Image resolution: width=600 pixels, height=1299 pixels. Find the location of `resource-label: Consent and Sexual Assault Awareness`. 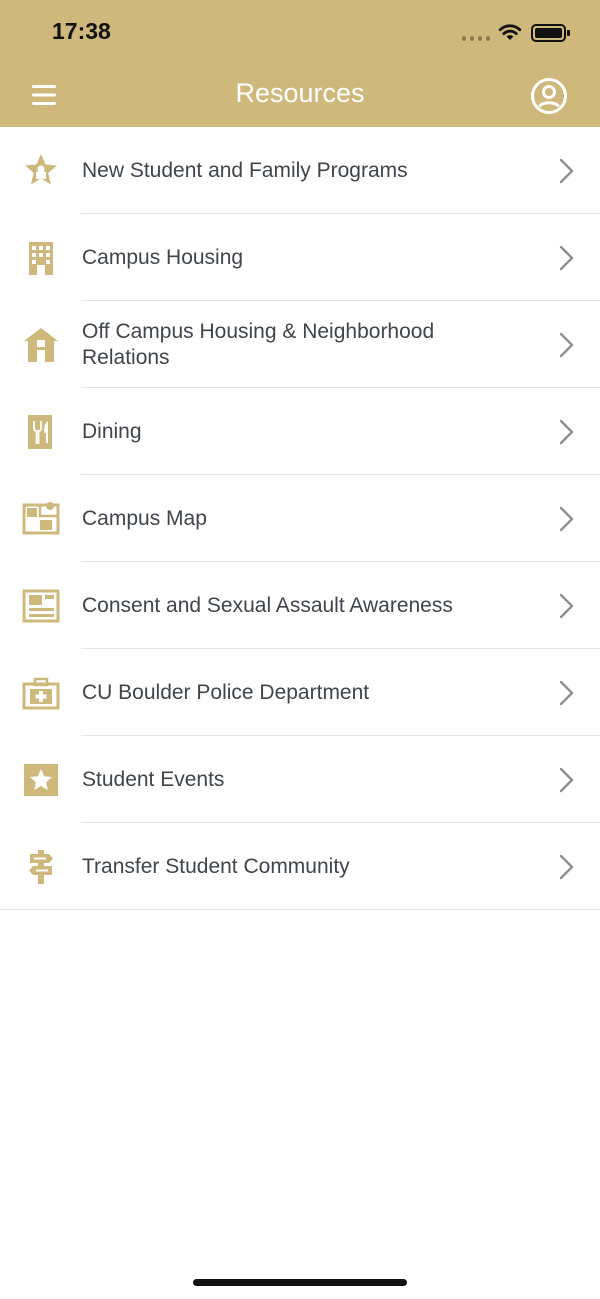

resource-label: Consent and Sexual Assault Awareness is located at coordinates (267, 605).